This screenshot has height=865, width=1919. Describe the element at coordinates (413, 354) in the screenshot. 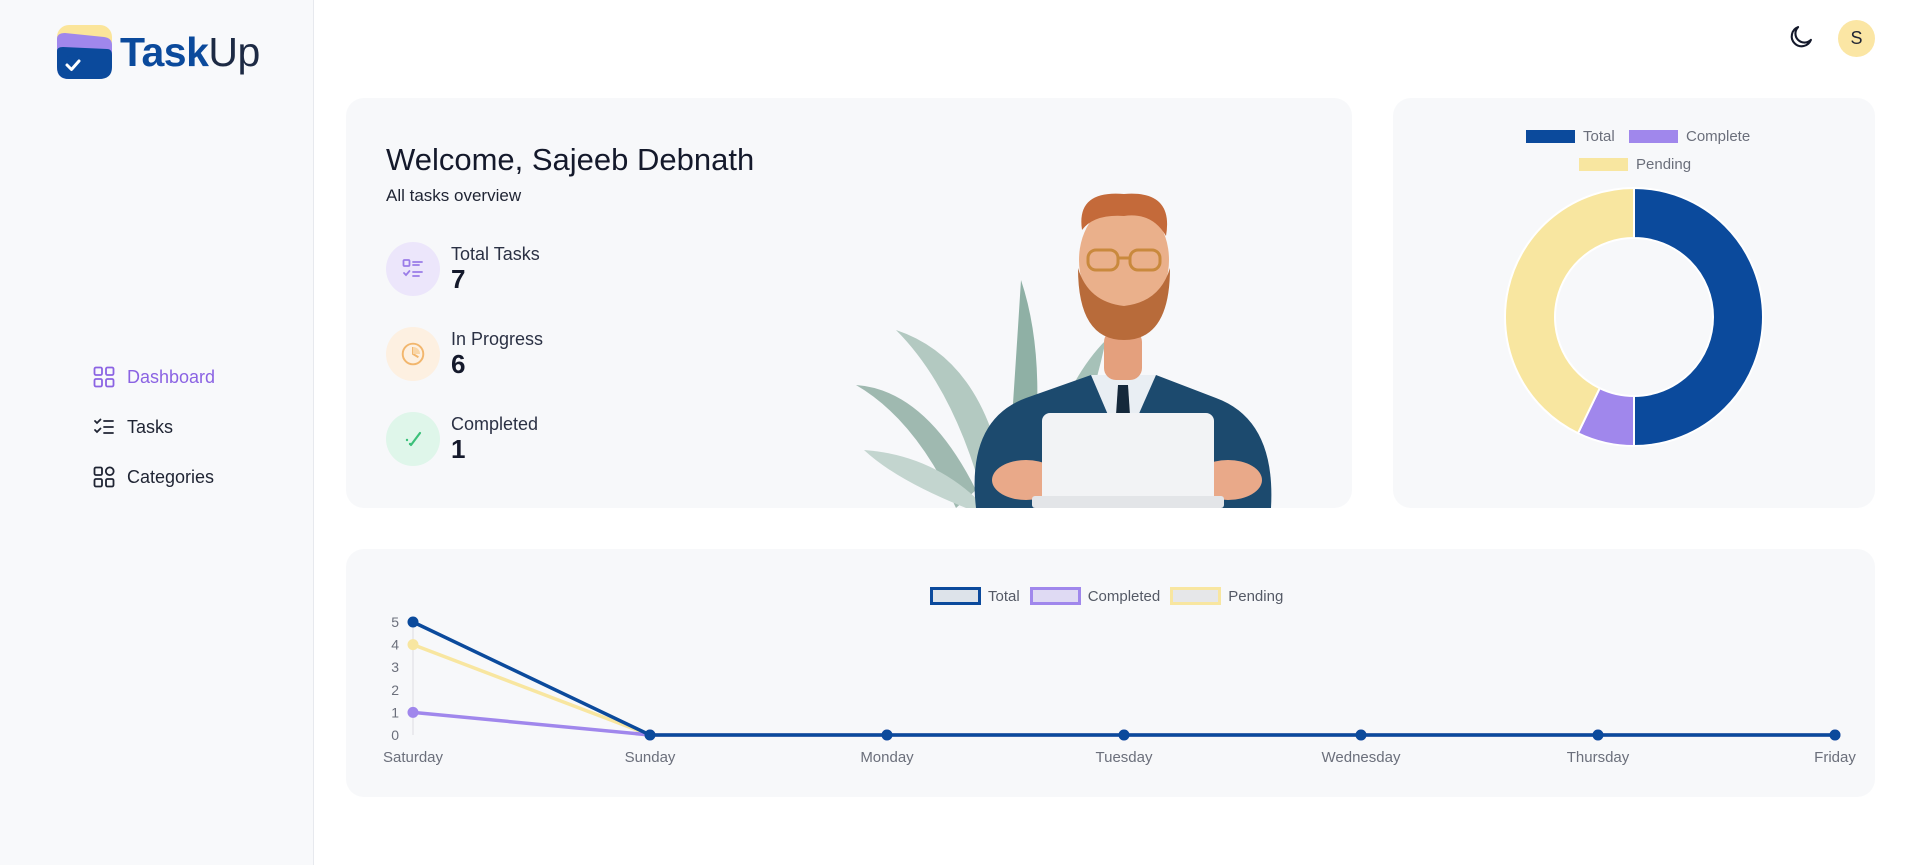

I see `pie-clock-icon` at that location.